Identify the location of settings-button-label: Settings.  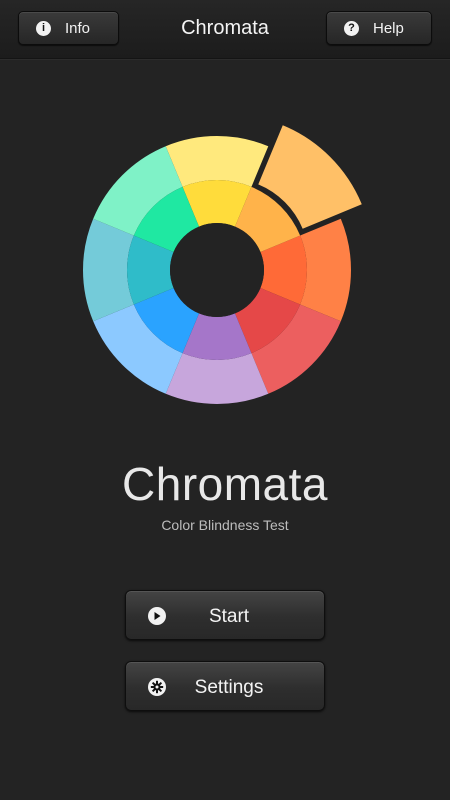
(229, 687).